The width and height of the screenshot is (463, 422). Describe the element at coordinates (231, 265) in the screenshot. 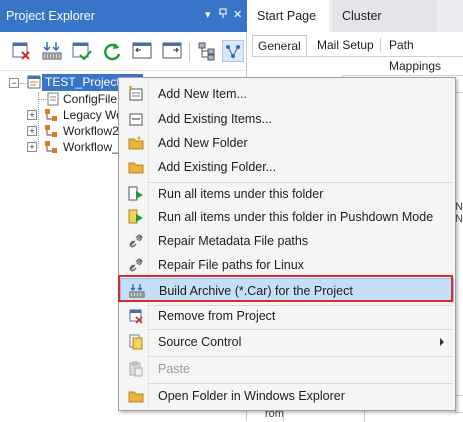

I see `menu-item-label: Repair File paths for Linux` at that location.